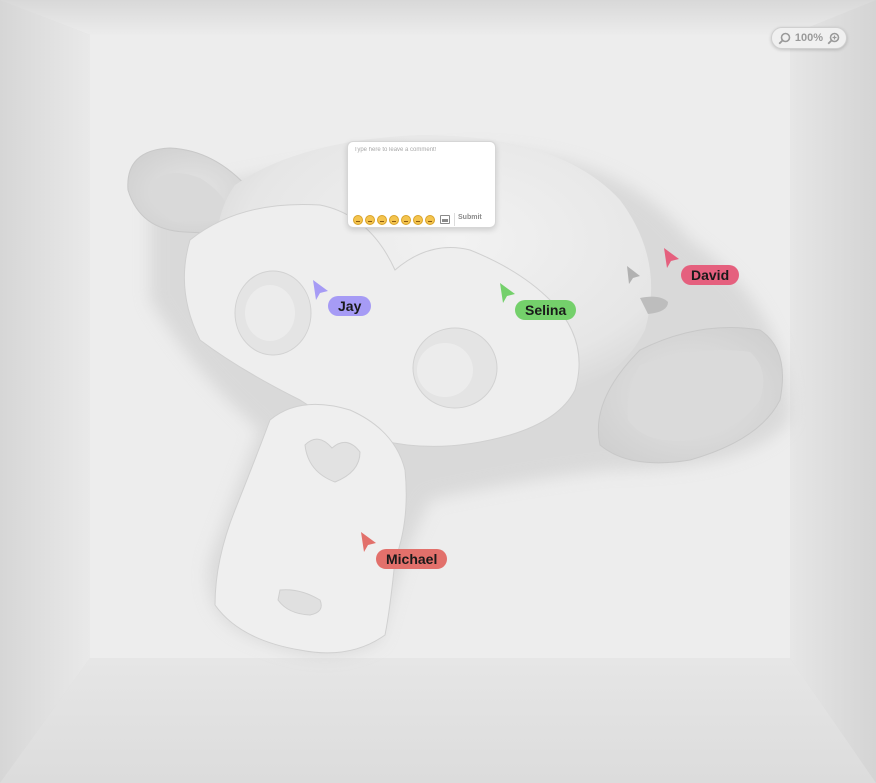 The height and width of the screenshot is (783, 876). What do you see at coordinates (470, 217) in the screenshot?
I see `submit-button: Submit` at bounding box center [470, 217].